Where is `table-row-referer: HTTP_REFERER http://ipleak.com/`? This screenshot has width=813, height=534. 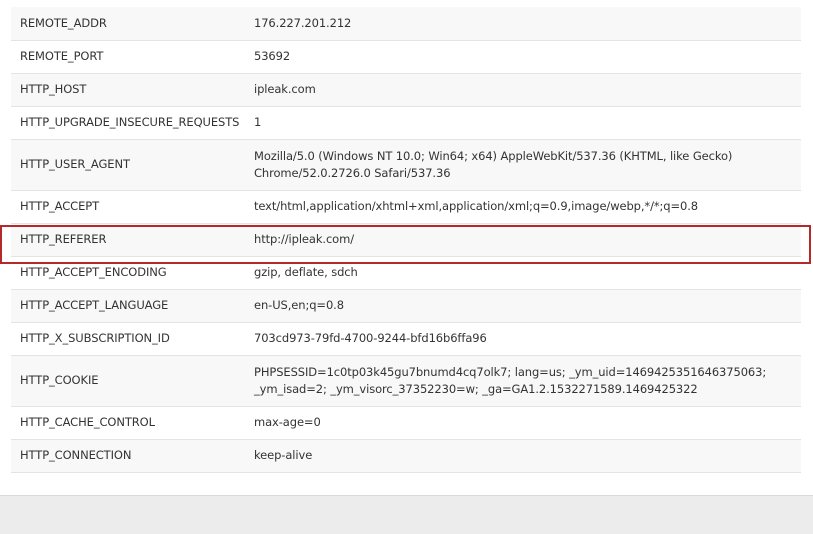
table-row-referer: HTTP_REFERER http://ipleak.com/ is located at coordinates (406, 239).